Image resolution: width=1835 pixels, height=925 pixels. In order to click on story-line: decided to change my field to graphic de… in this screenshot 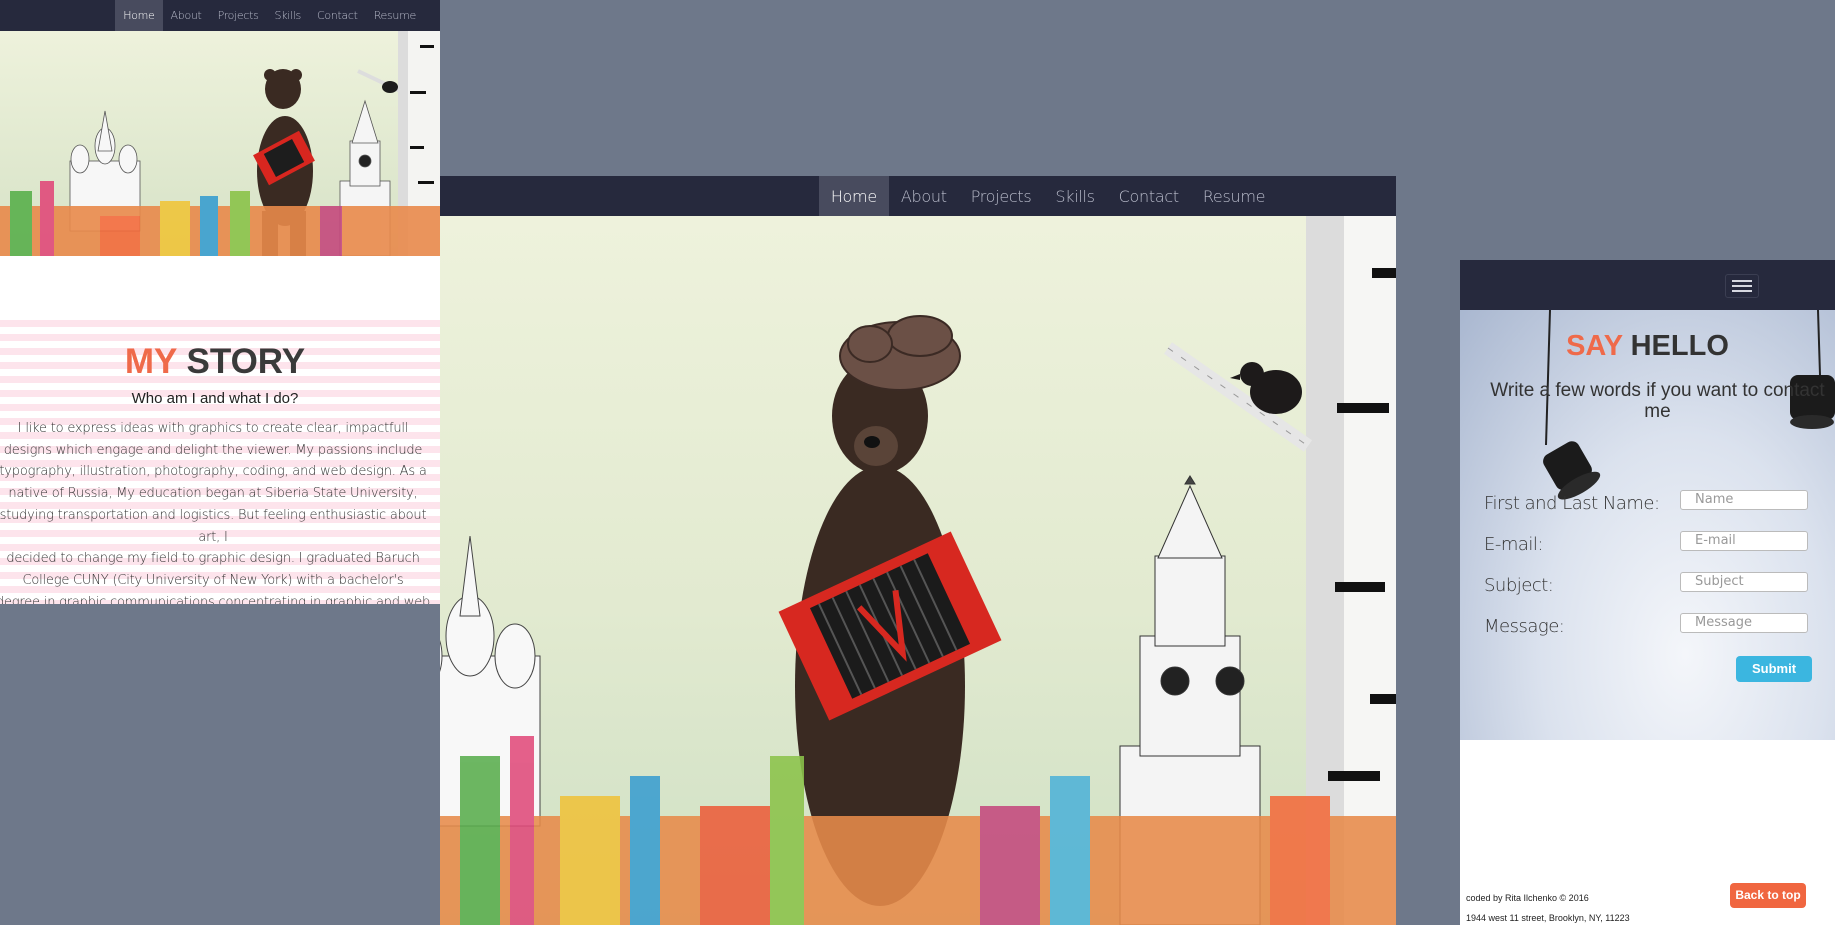, I will do `click(213, 559)`.